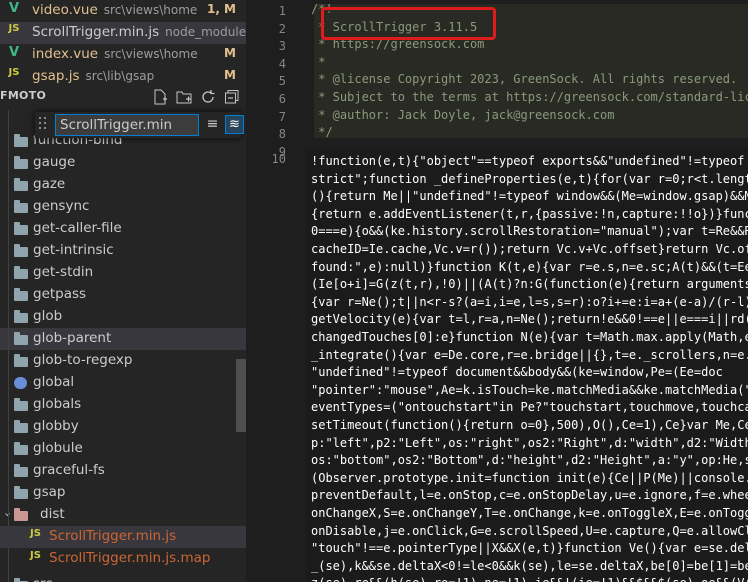  What do you see at coordinates (123, 515) in the screenshot?
I see `tree-item-dist: ⌄dist` at bounding box center [123, 515].